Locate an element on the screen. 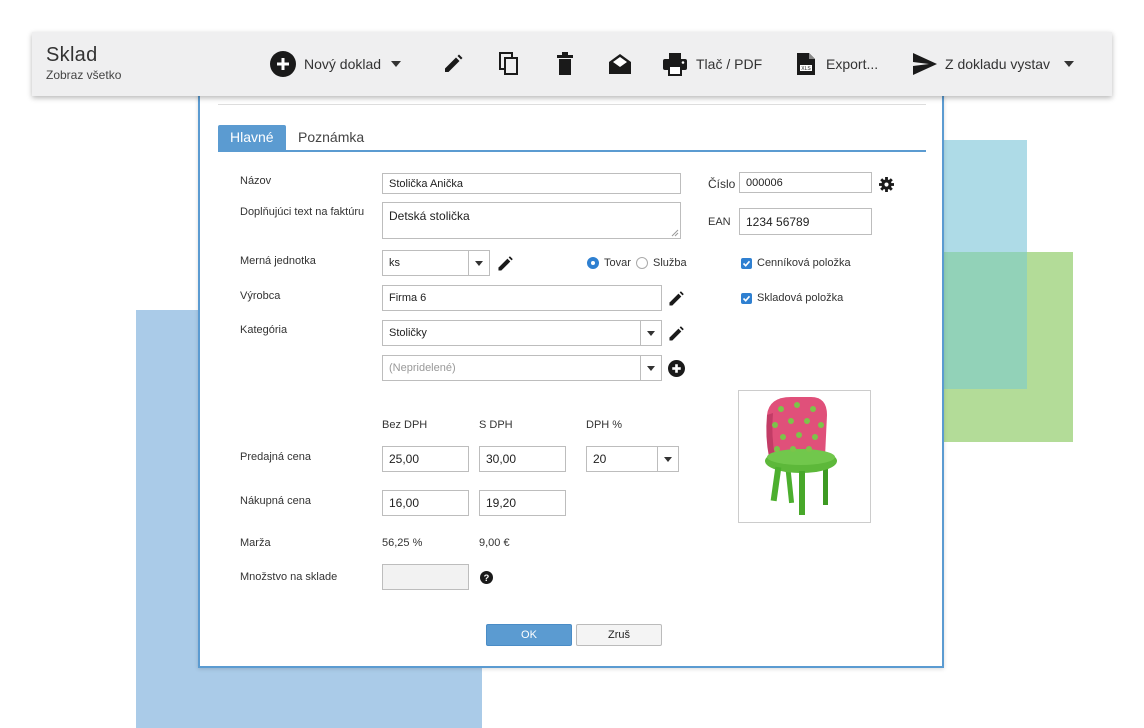 The width and height of the screenshot is (1144, 728). delete-button is located at coordinates (565, 64).